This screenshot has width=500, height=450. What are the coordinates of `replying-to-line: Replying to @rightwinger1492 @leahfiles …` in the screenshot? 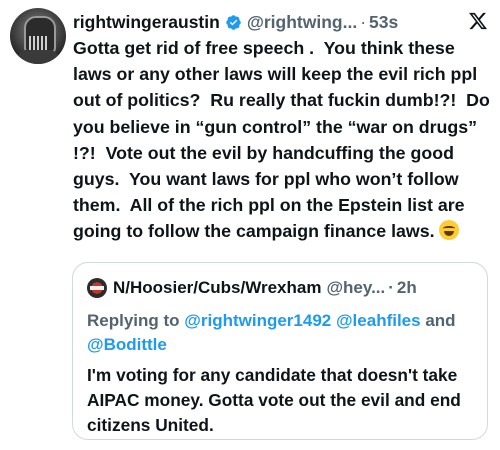 It's located at (282, 333).